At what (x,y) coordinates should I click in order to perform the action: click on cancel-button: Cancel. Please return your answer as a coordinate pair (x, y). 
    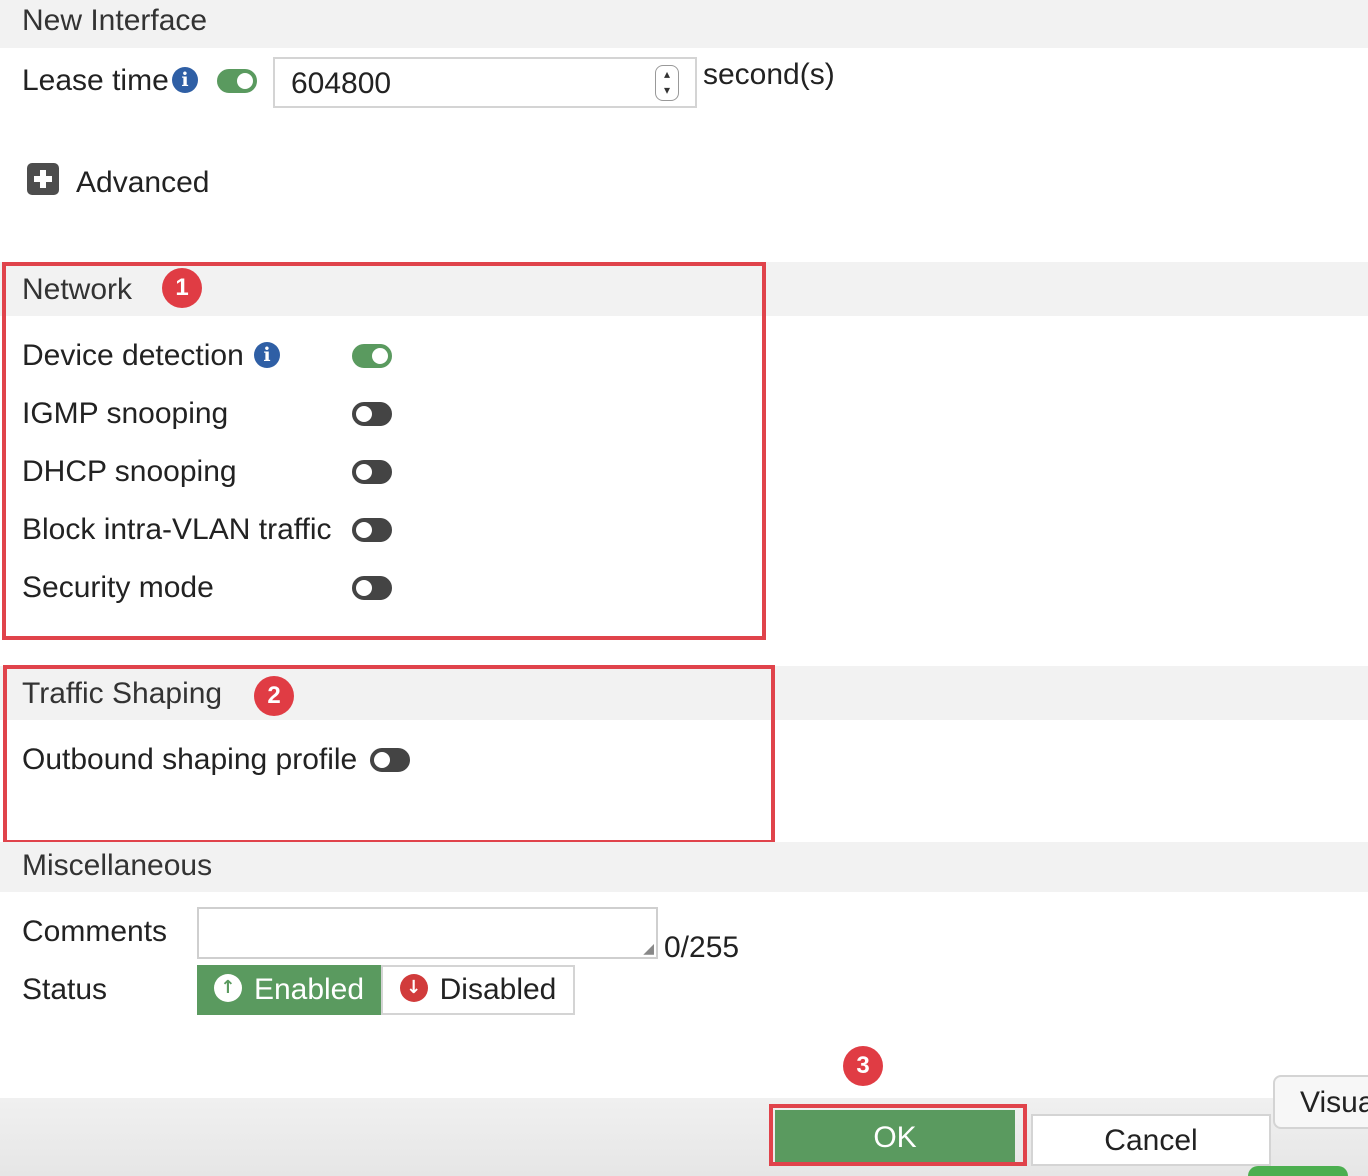
    Looking at the image, I should click on (1151, 1140).